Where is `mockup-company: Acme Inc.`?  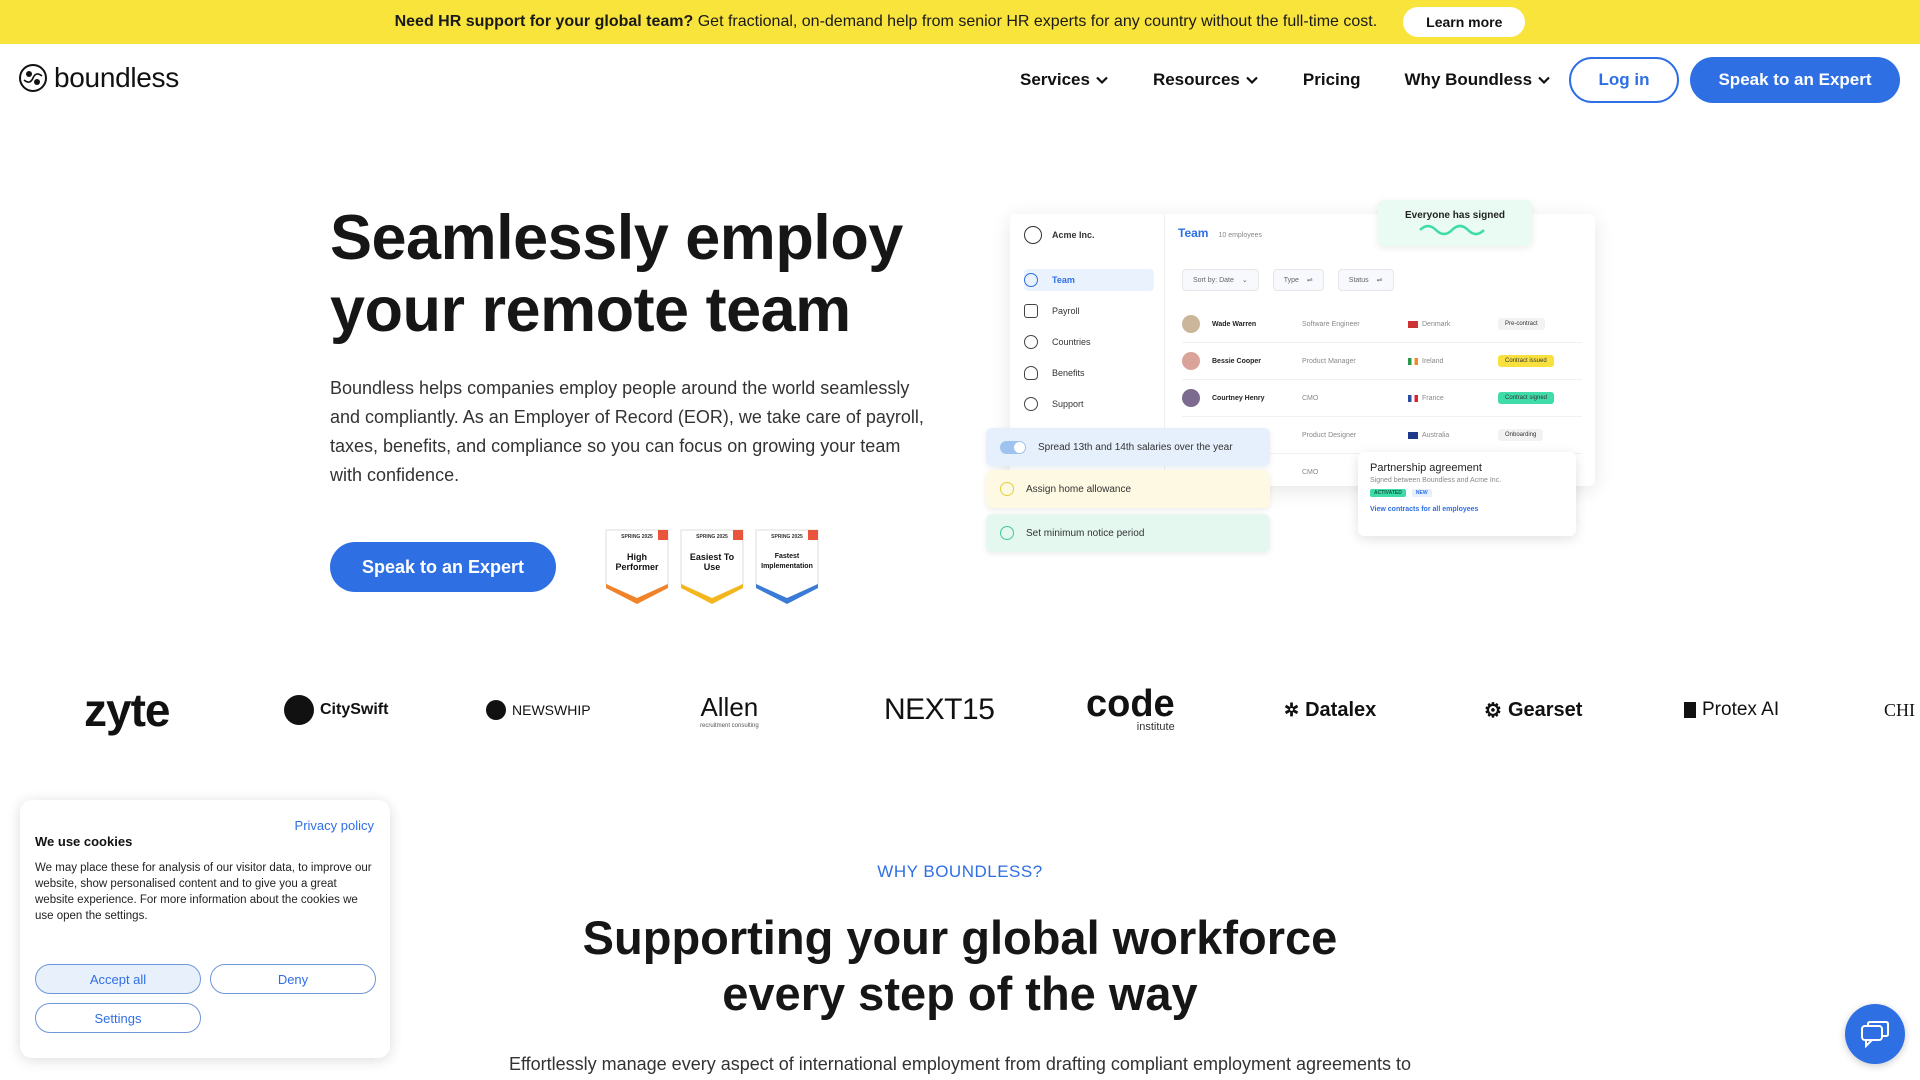
mockup-company: Acme Inc. is located at coordinates (1059, 235).